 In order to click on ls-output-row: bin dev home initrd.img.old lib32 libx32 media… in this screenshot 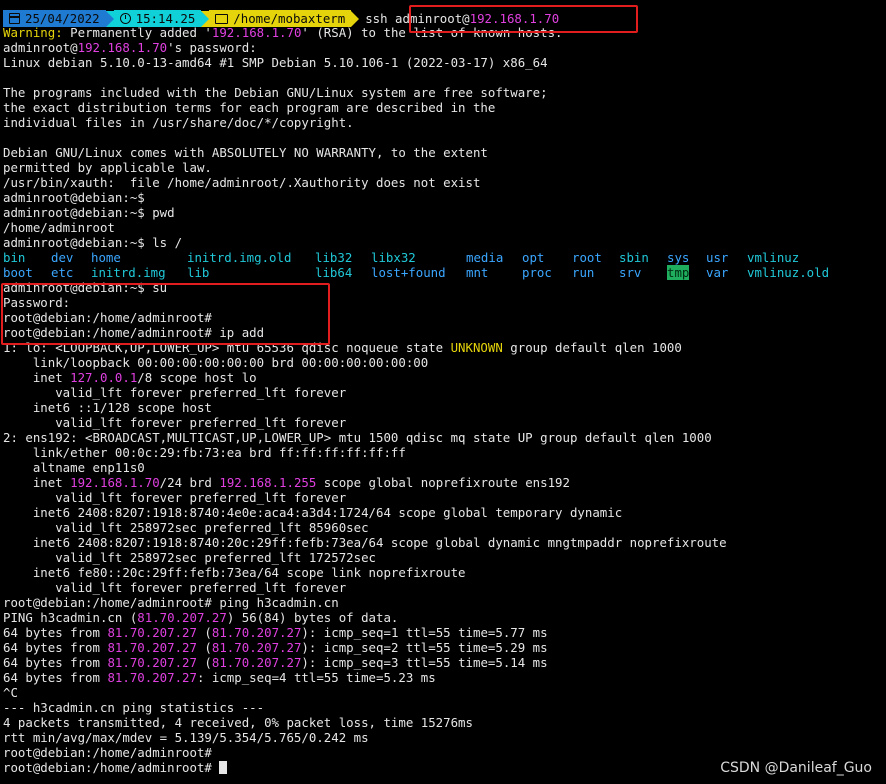, I will do `click(443, 257)`.